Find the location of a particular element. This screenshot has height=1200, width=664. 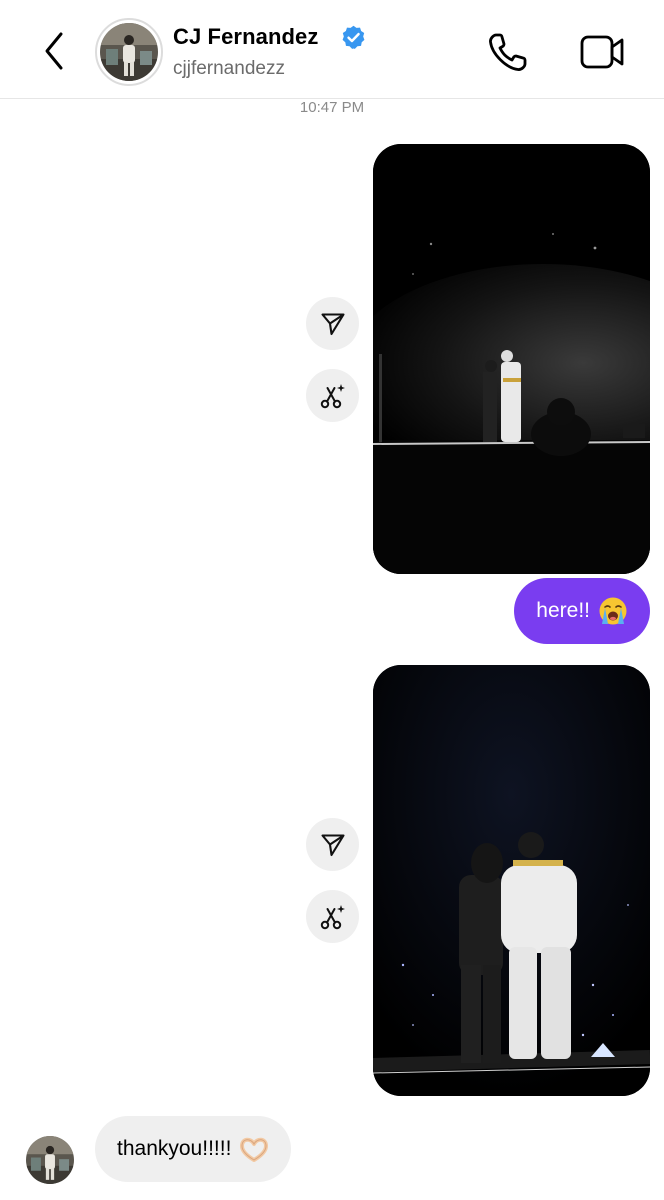

message-text: thankyou!!!!! is located at coordinates (174, 1148).